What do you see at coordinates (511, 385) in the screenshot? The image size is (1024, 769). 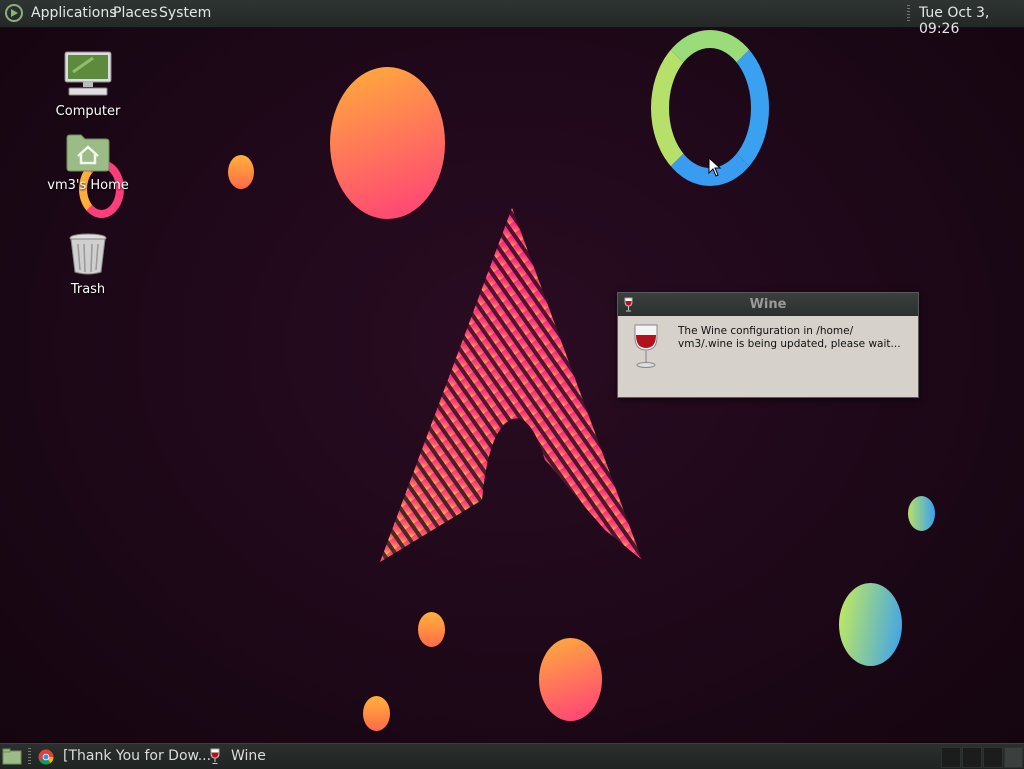 I see `arch-logo-graphic` at bounding box center [511, 385].